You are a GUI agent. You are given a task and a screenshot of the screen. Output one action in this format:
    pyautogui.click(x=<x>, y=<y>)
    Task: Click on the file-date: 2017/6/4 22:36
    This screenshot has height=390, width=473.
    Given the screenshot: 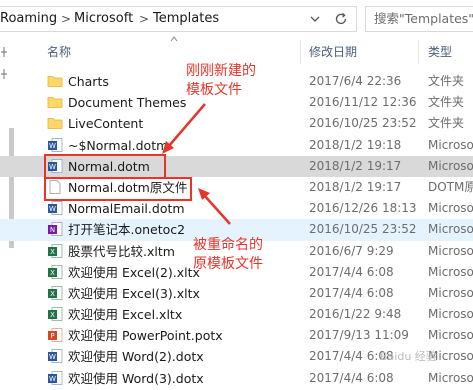 What is the action you would take?
    pyautogui.click(x=355, y=81)
    